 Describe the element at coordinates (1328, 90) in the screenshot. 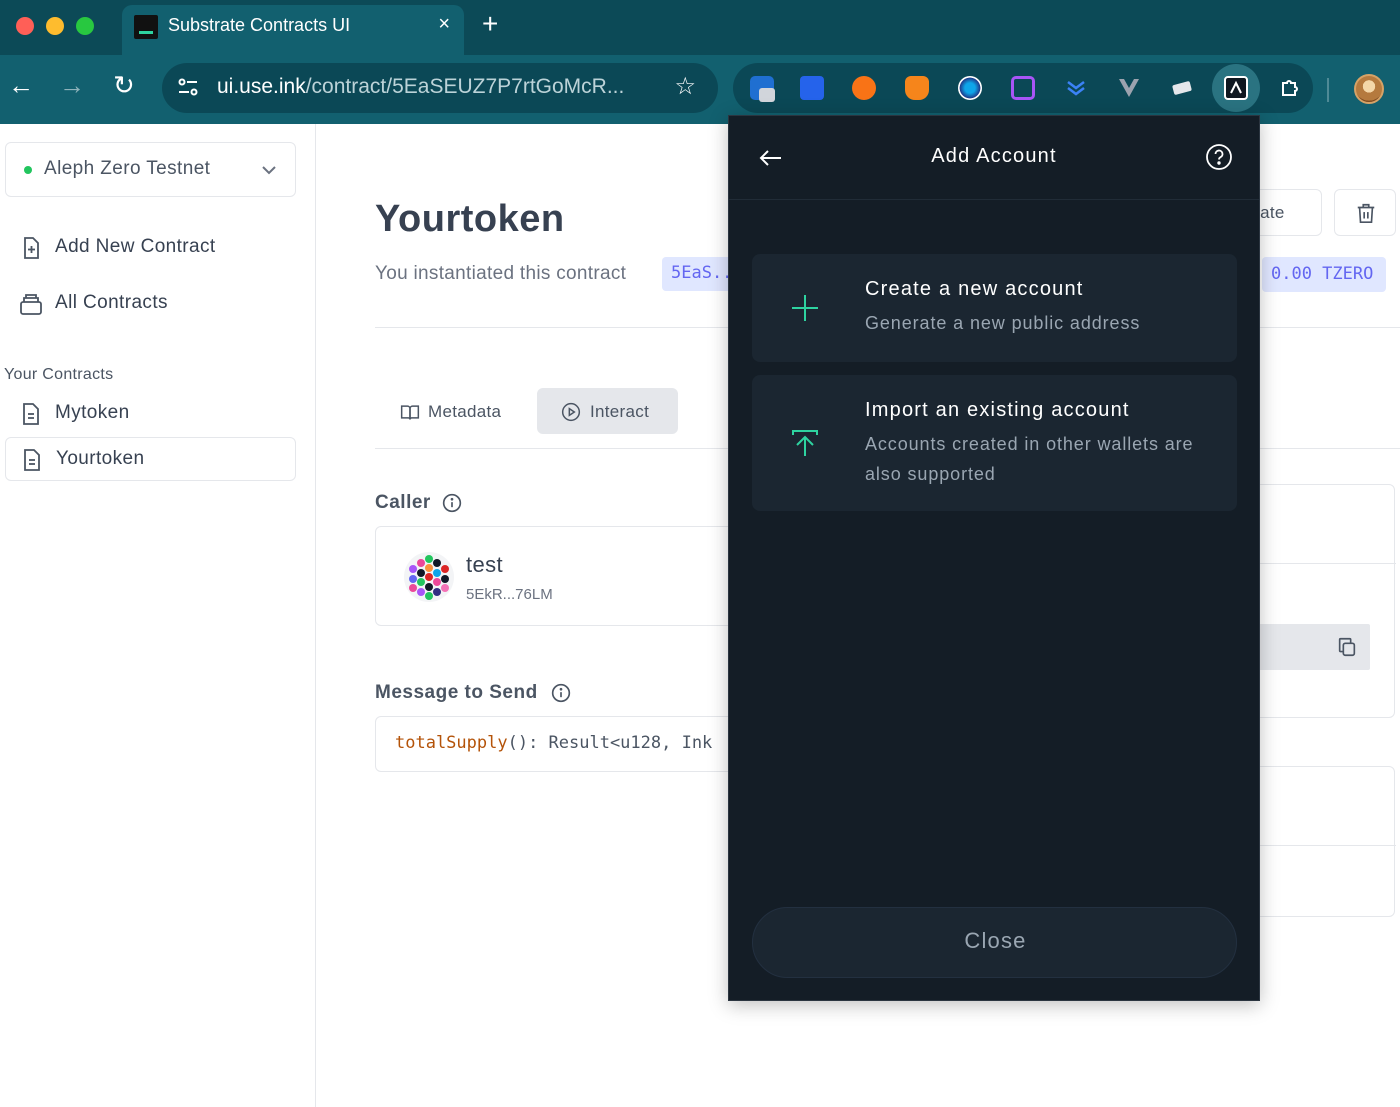

I see `toolbar-separator` at that location.